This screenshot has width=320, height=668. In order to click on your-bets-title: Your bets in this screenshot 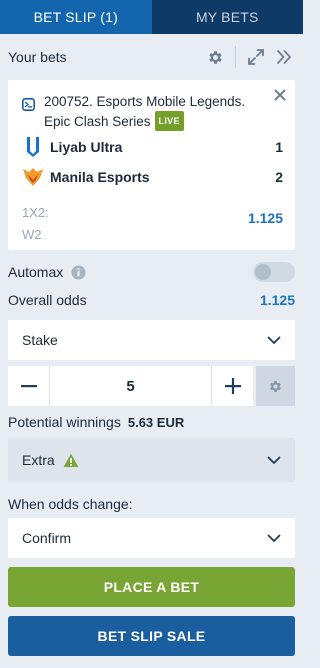, I will do `click(37, 57)`.